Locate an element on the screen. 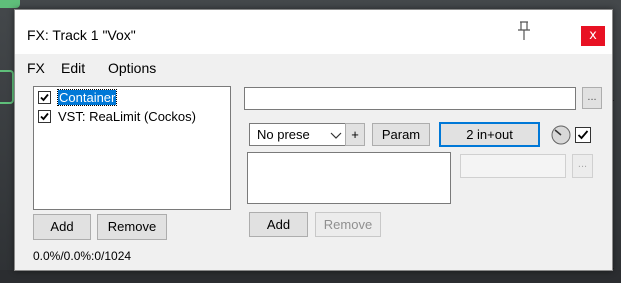 The image size is (621, 283). preset-dropdown: No prese is located at coordinates (298, 134).